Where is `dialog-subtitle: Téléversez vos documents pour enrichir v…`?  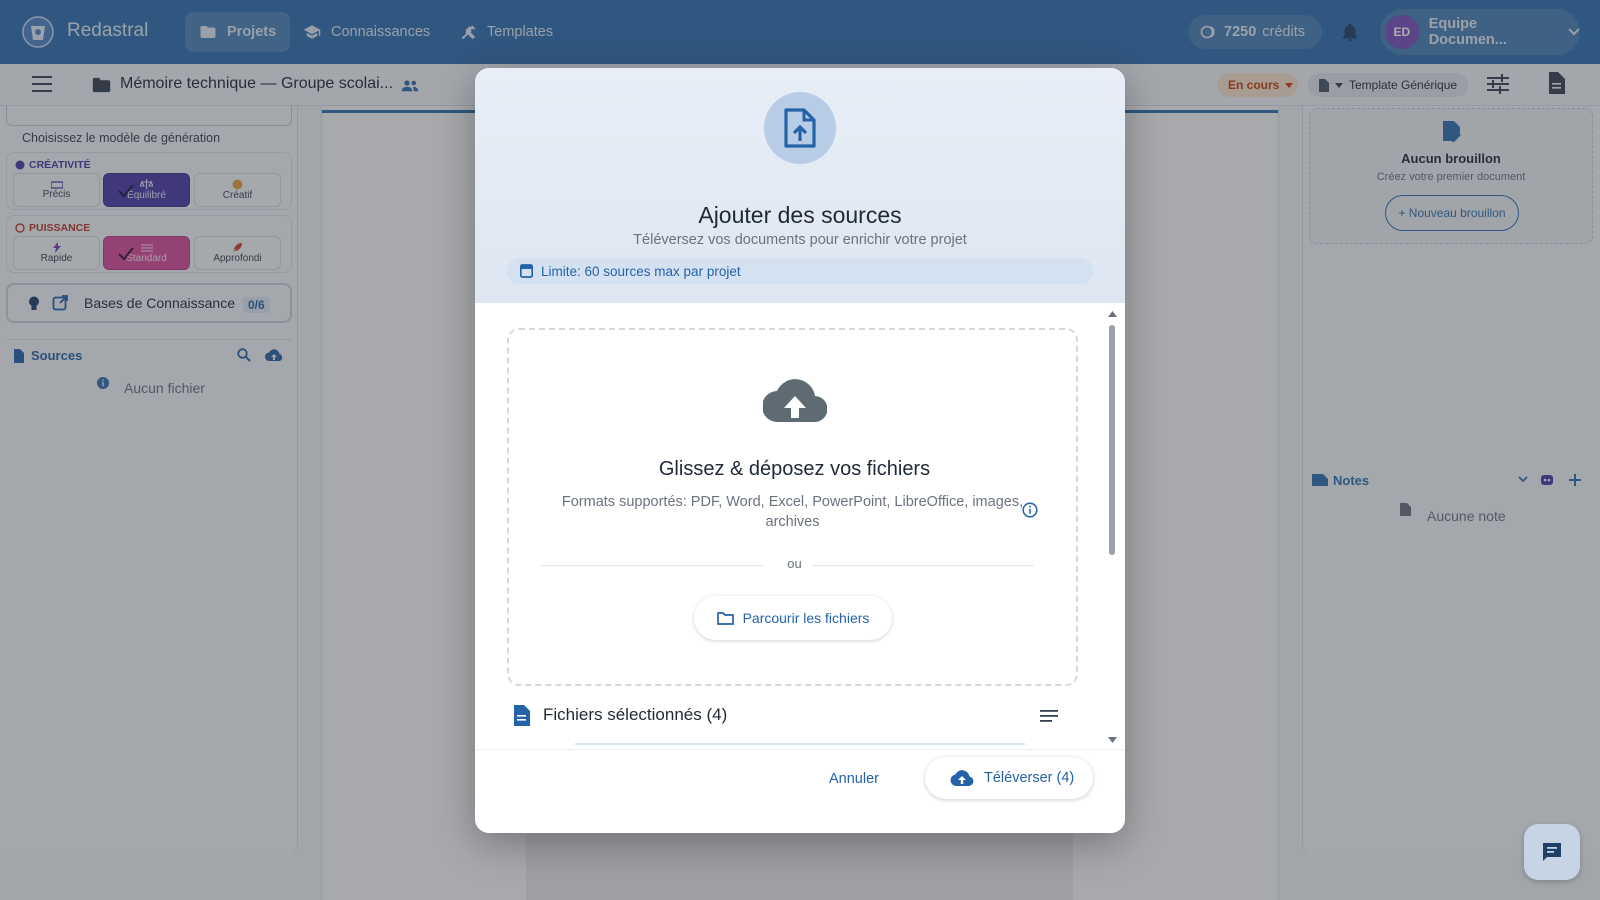 dialog-subtitle: Téléversez vos documents pour enrichir v… is located at coordinates (800, 240).